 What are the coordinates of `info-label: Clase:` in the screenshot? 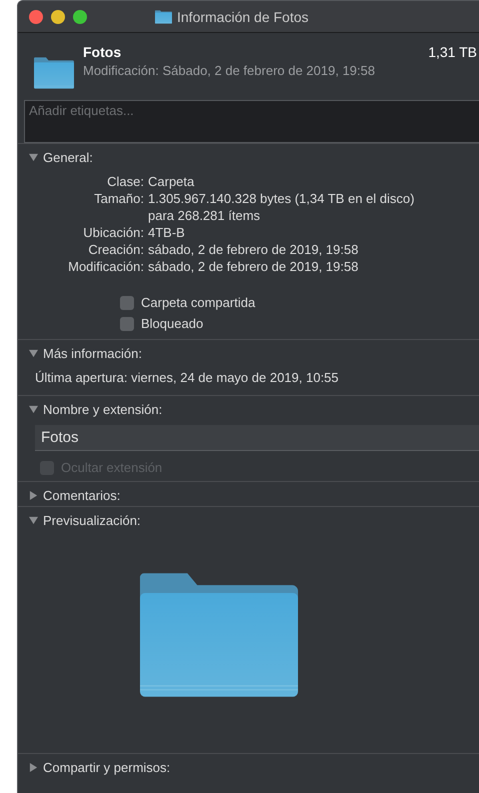 It's located at (125, 181).